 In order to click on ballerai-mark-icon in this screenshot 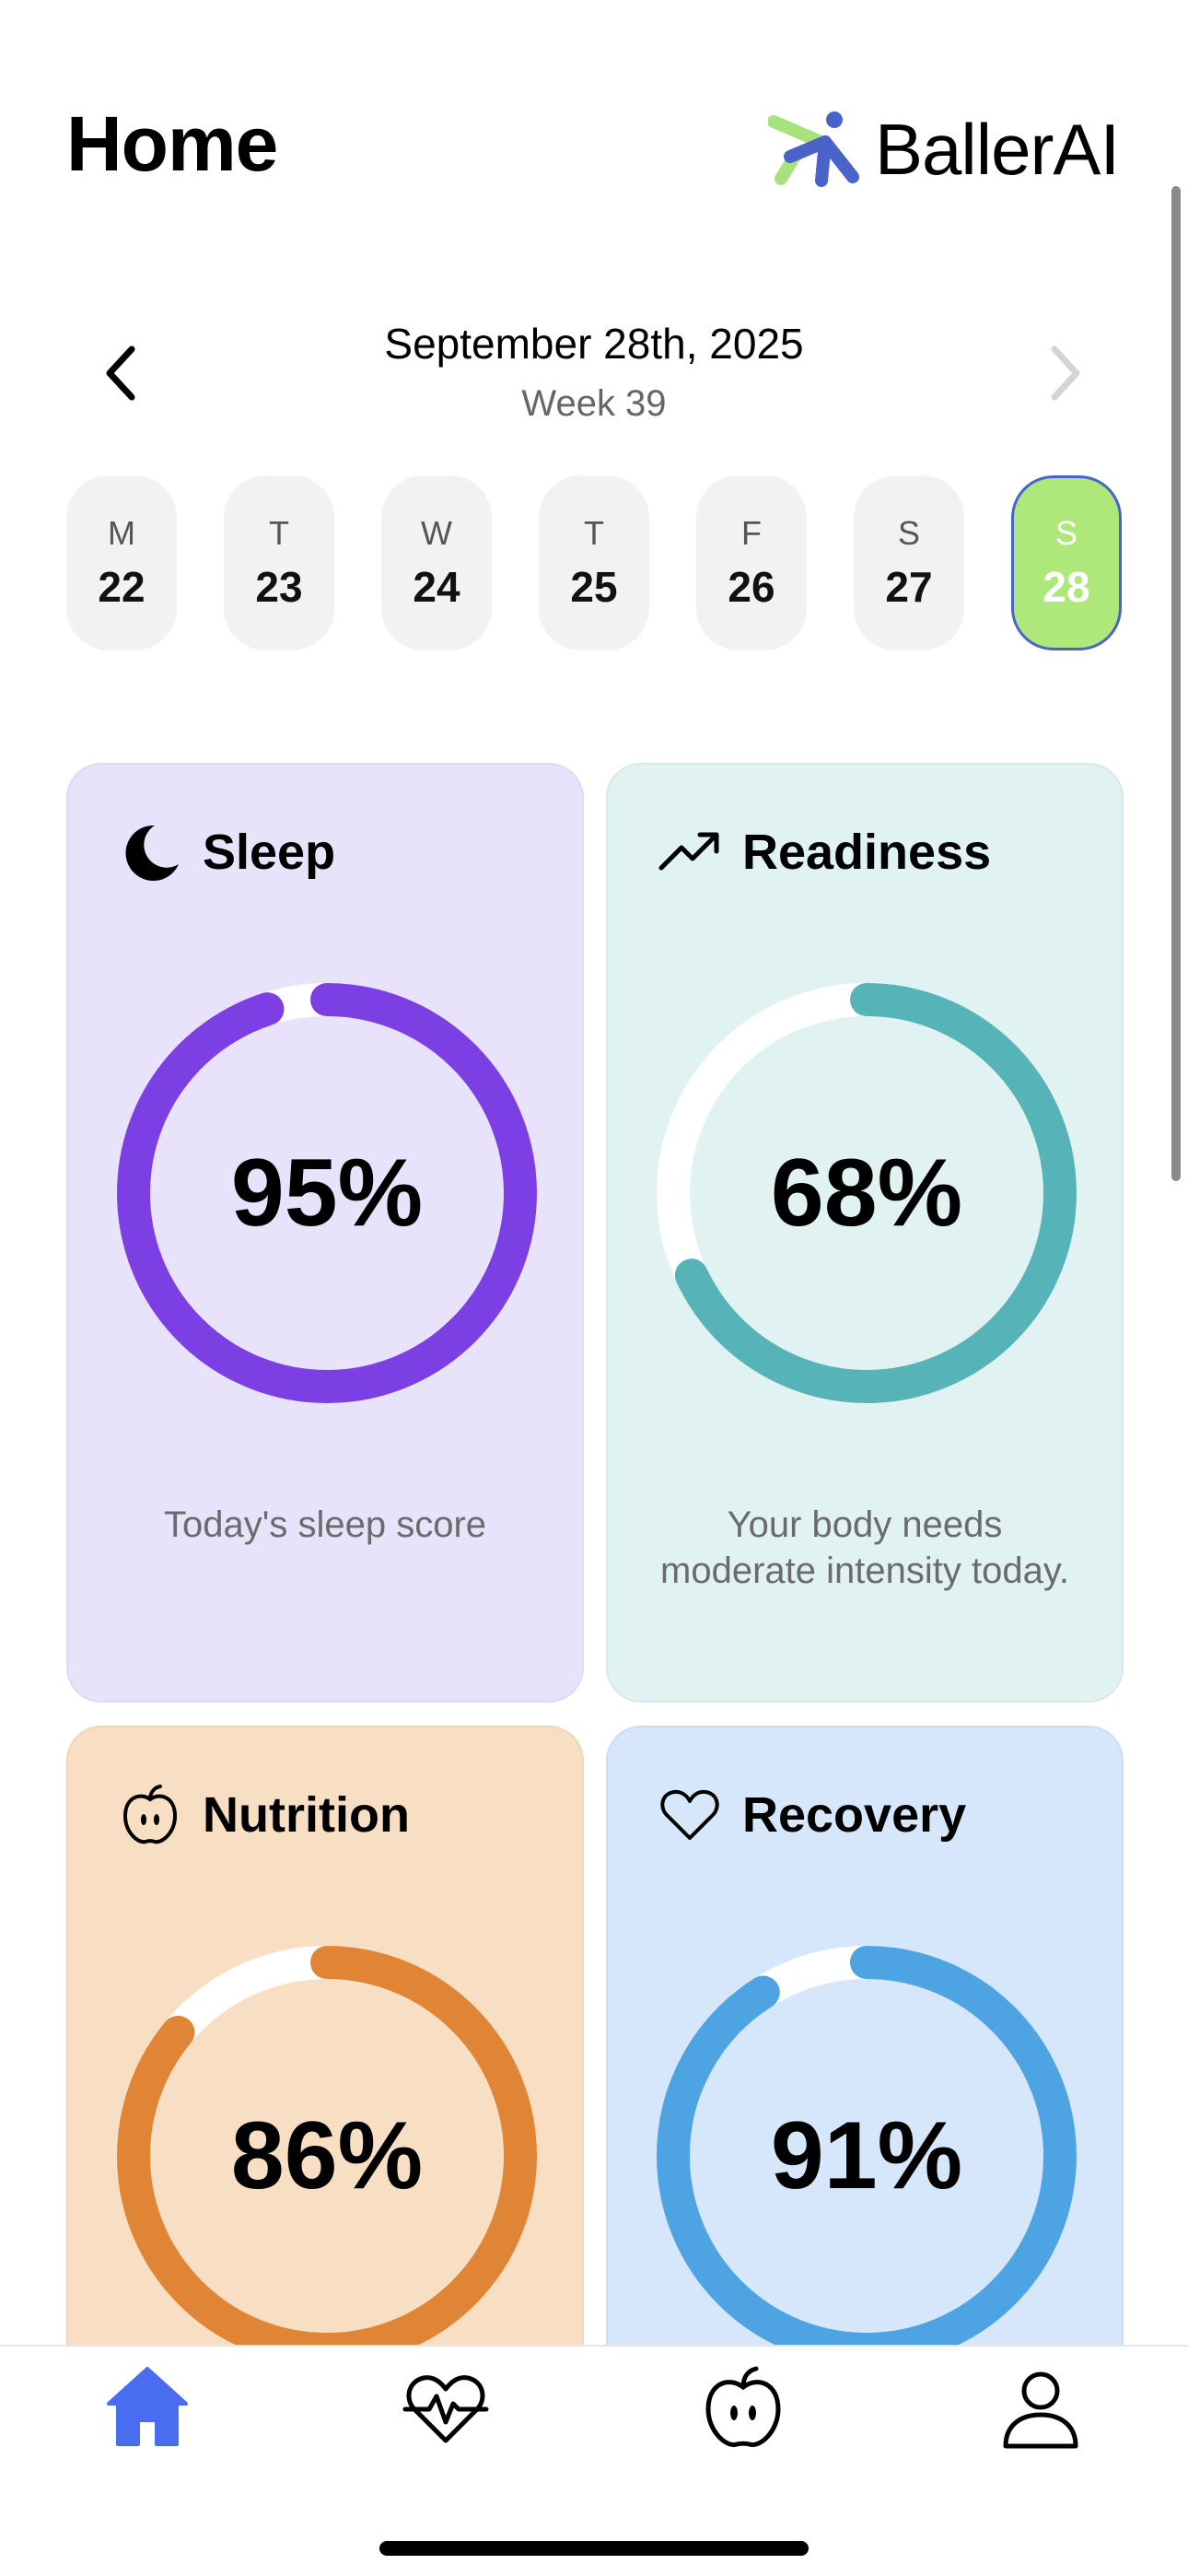, I will do `click(813, 149)`.